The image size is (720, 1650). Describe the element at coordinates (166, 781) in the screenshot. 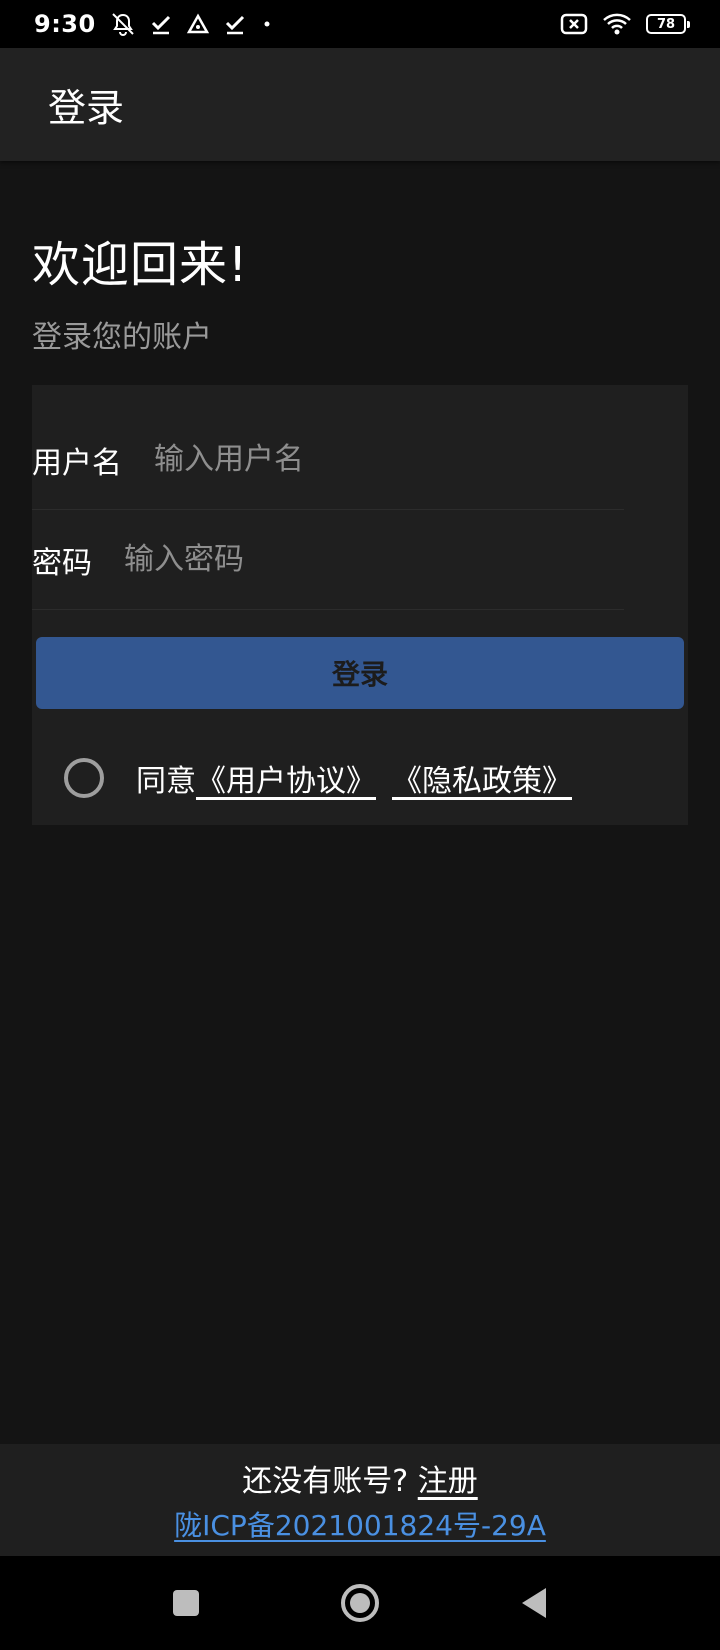

I see `agreement-prefix: 同意` at that location.